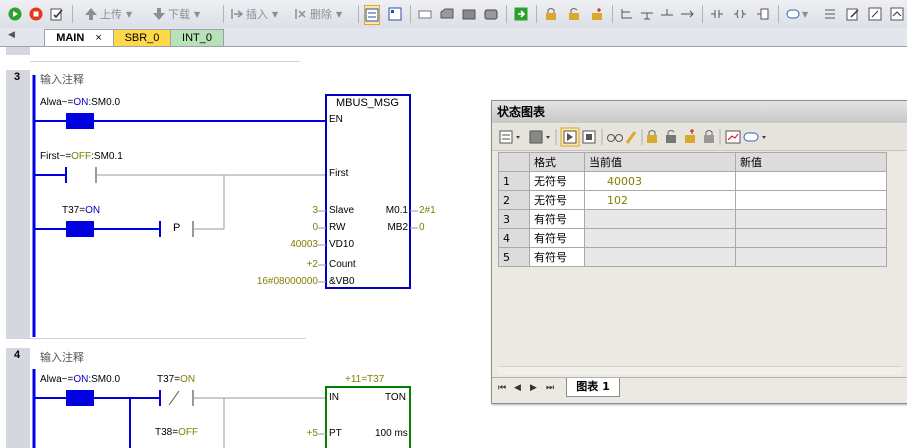 This screenshot has width=907, height=448. What do you see at coordinates (36, 14) in the screenshot?
I see `stop-button` at bounding box center [36, 14].